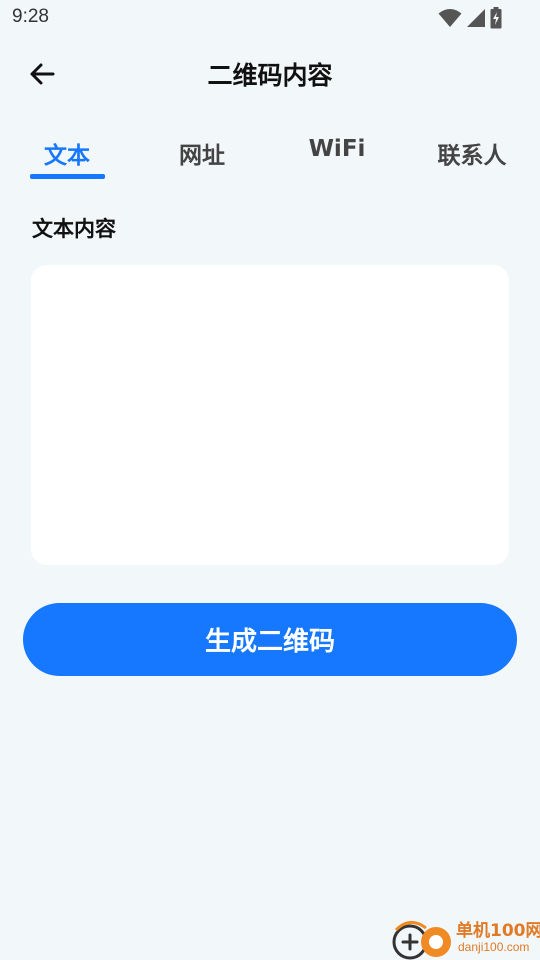  I want to click on site-watermark: 单机100网 danji100.com, so click(465, 937).